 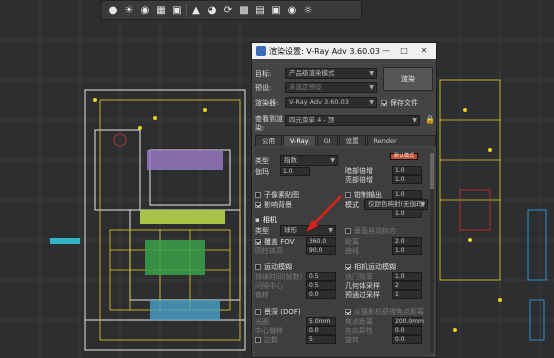 I want to click on sunlight-icon: ☀, so click(x=129, y=10).